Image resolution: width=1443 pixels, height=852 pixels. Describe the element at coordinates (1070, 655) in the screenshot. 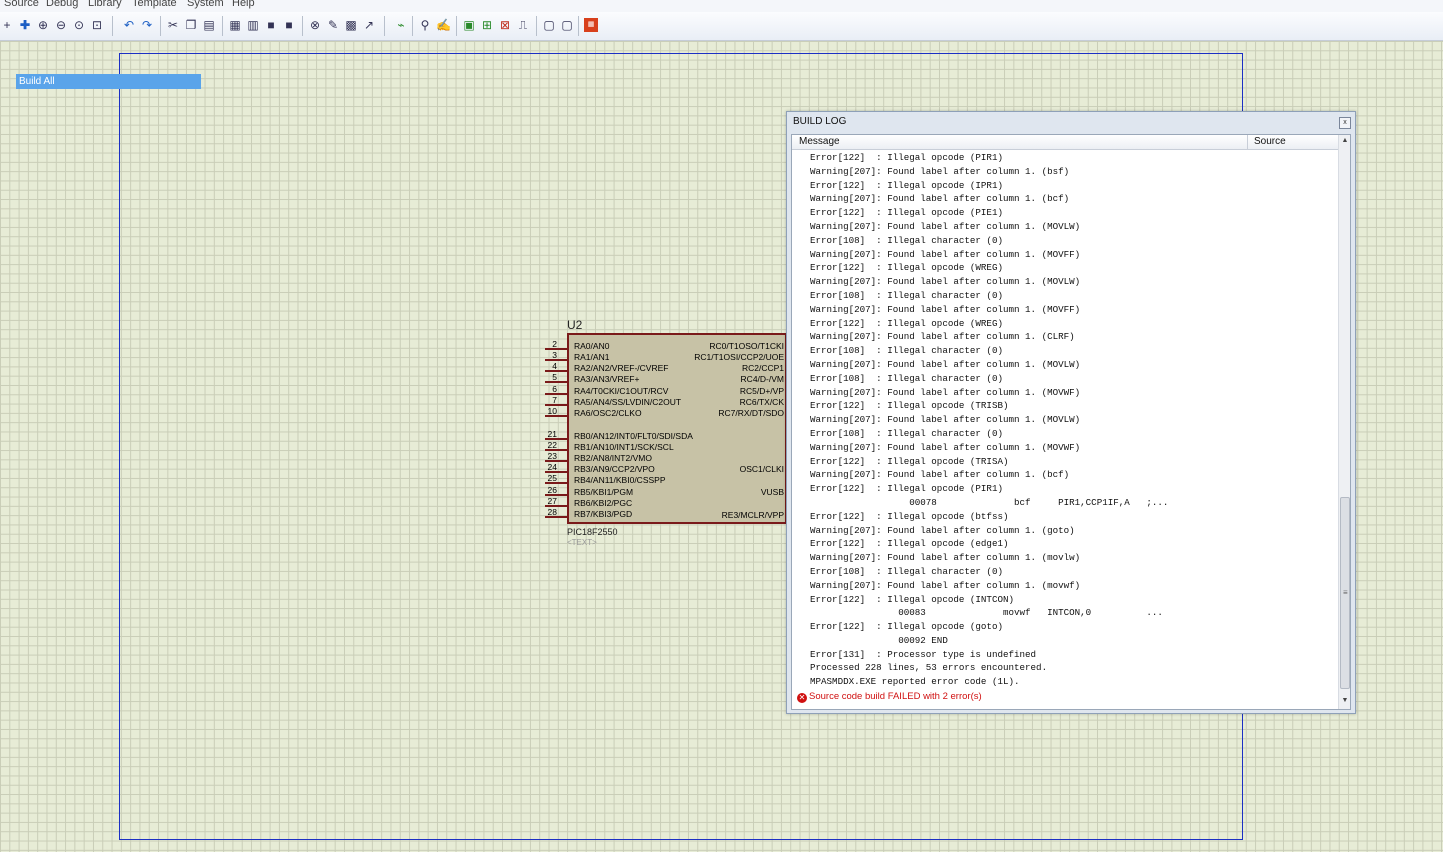

I see `log-line: Error[131] : Processor type is undefined` at that location.